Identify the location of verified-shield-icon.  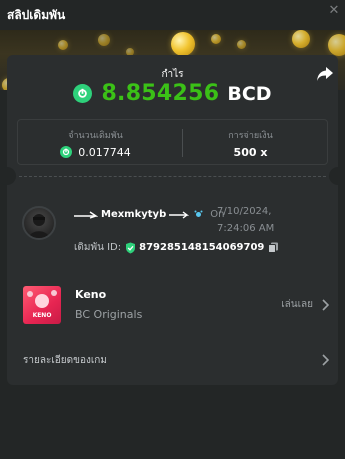
(131, 247).